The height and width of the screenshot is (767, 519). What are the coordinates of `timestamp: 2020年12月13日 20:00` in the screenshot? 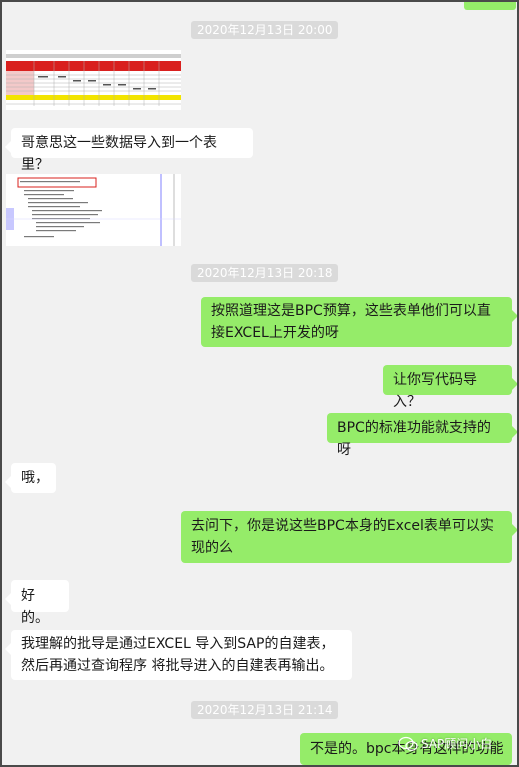 It's located at (265, 30).